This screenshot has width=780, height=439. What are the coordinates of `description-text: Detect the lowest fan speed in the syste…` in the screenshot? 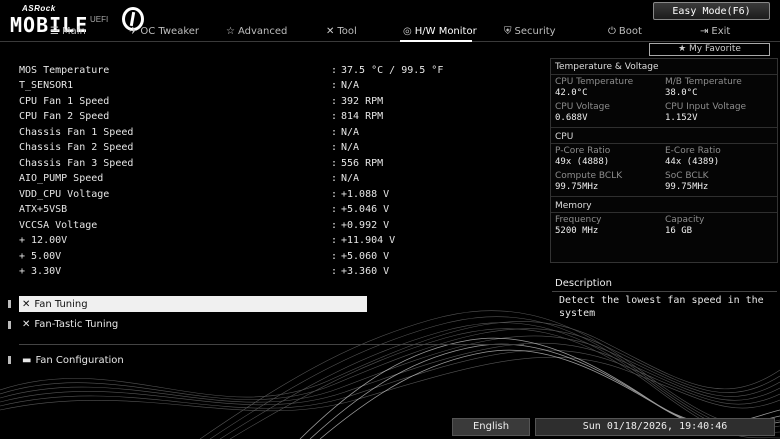 It's located at (661, 307).